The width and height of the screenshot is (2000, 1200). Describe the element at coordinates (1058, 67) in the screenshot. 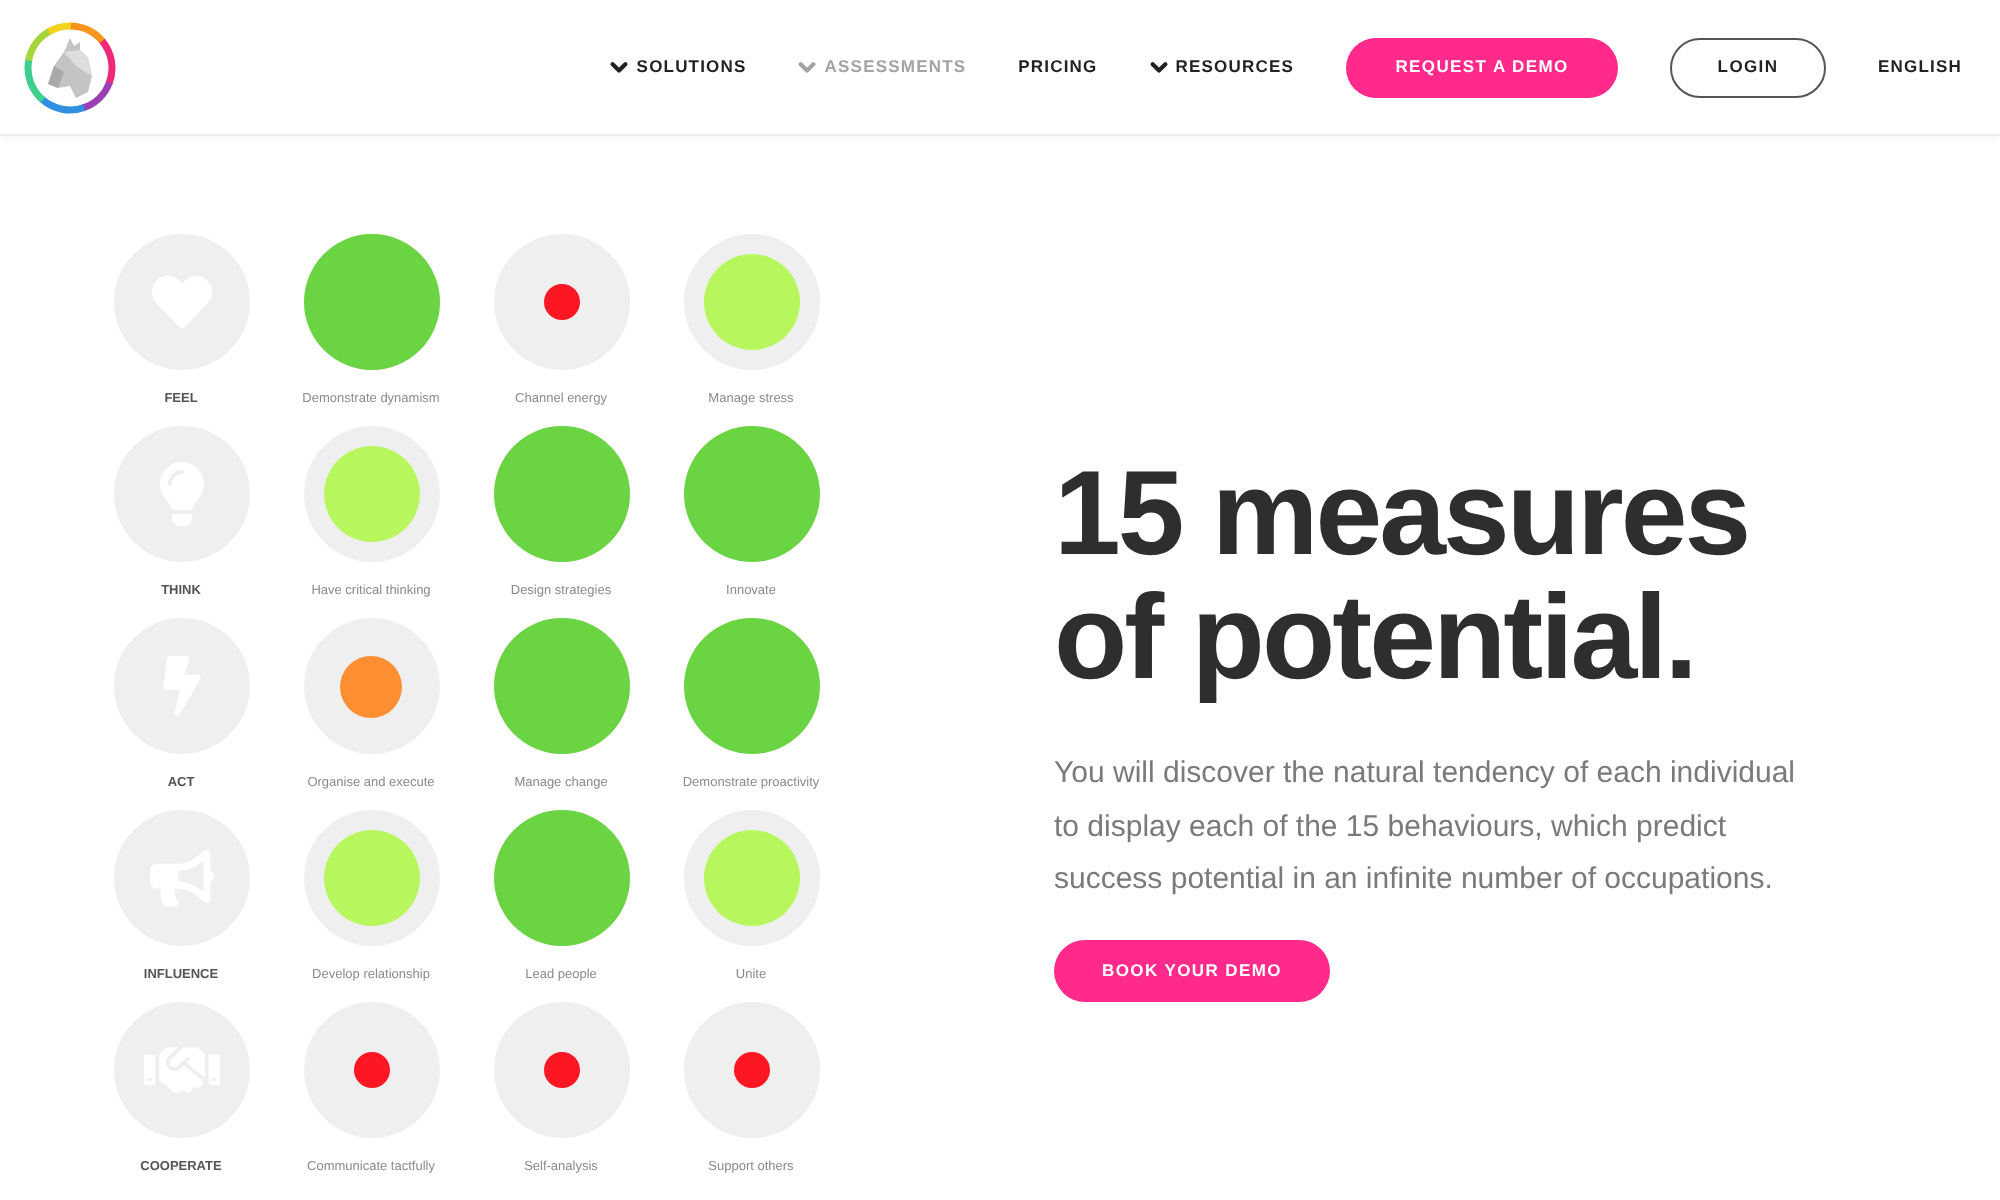

I see `nav-link: PRICING` at that location.